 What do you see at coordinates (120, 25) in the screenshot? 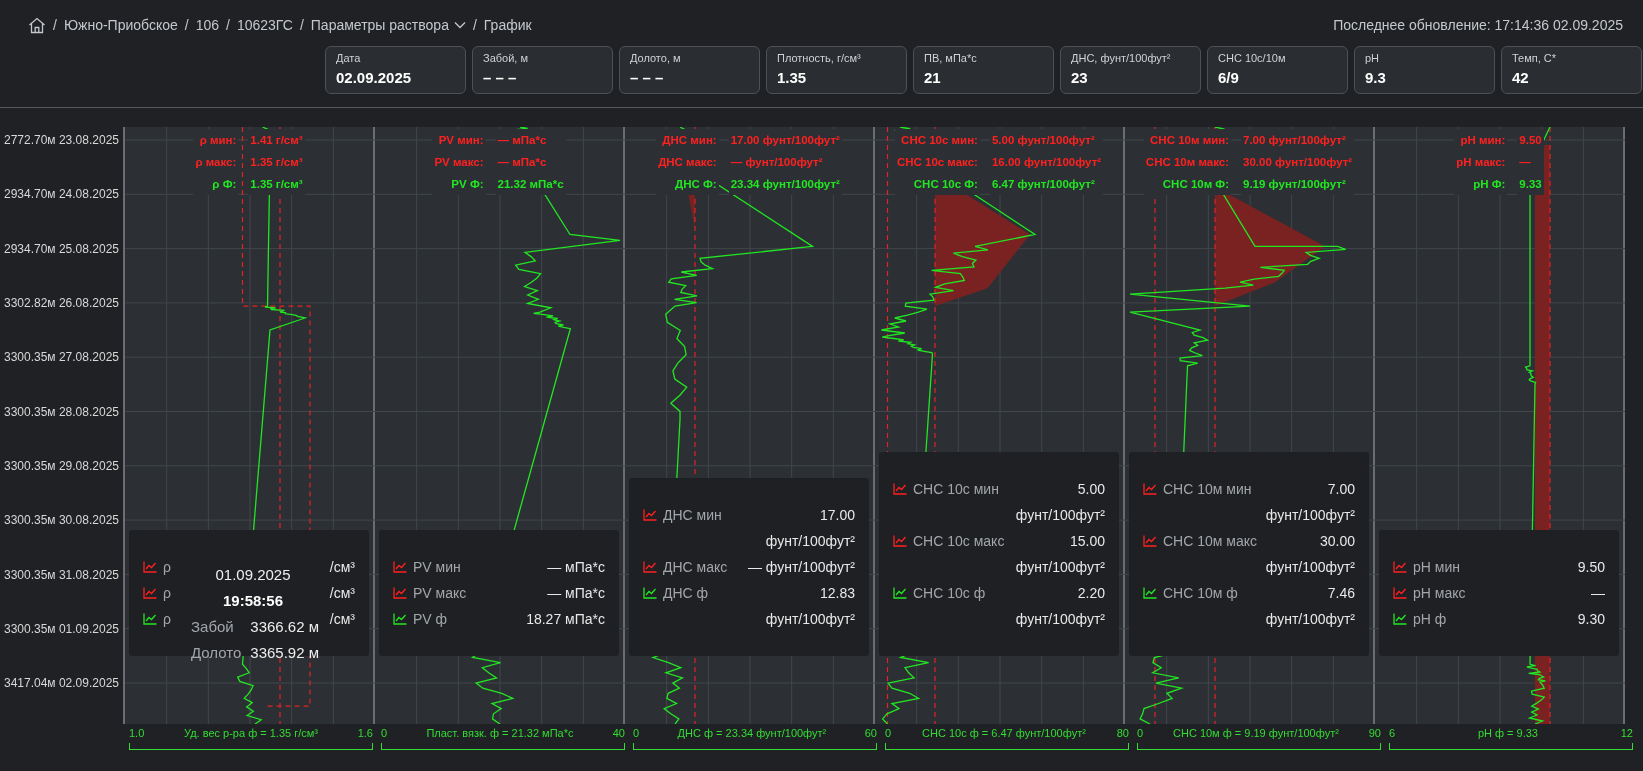
I see `breadcrumb-link: Южно-Приобское` at bounding box center [120, 25].